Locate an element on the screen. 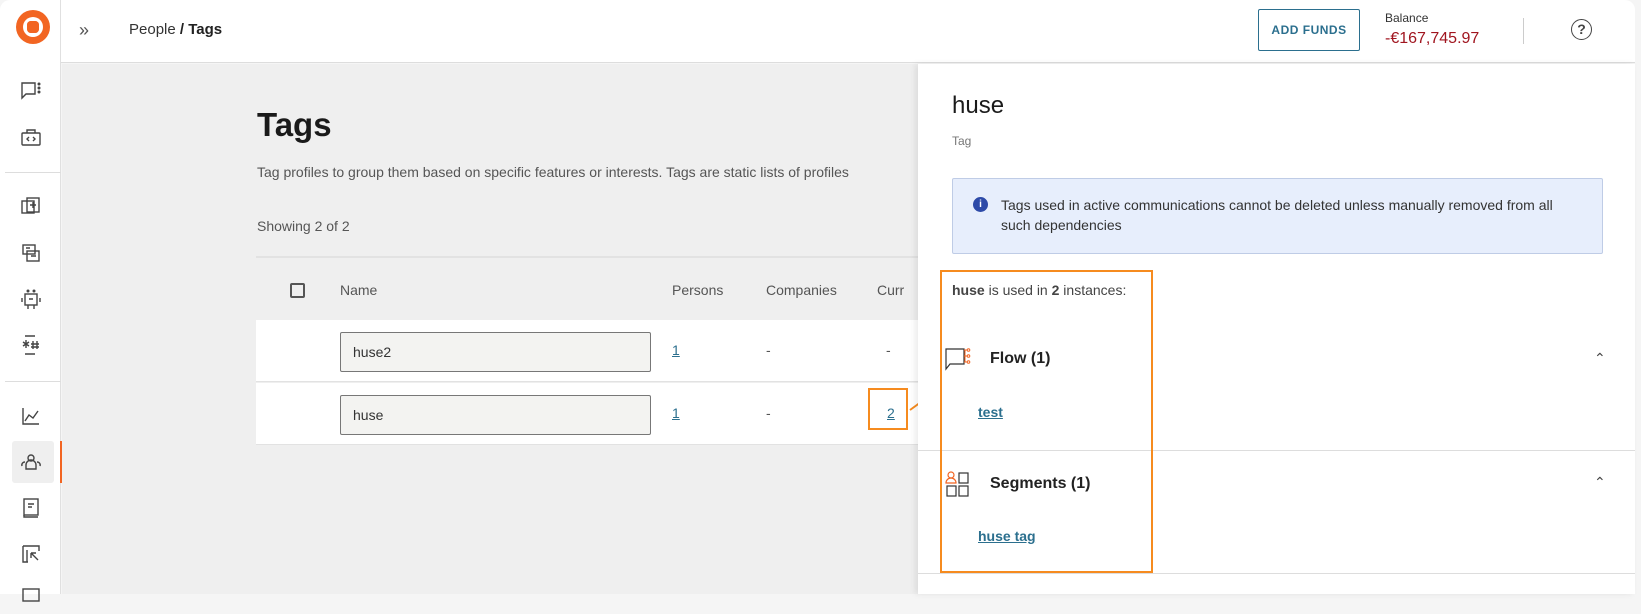 This screenshot has width=1641, height=614. select-all-checkbox is located at coordinates (297, 290).